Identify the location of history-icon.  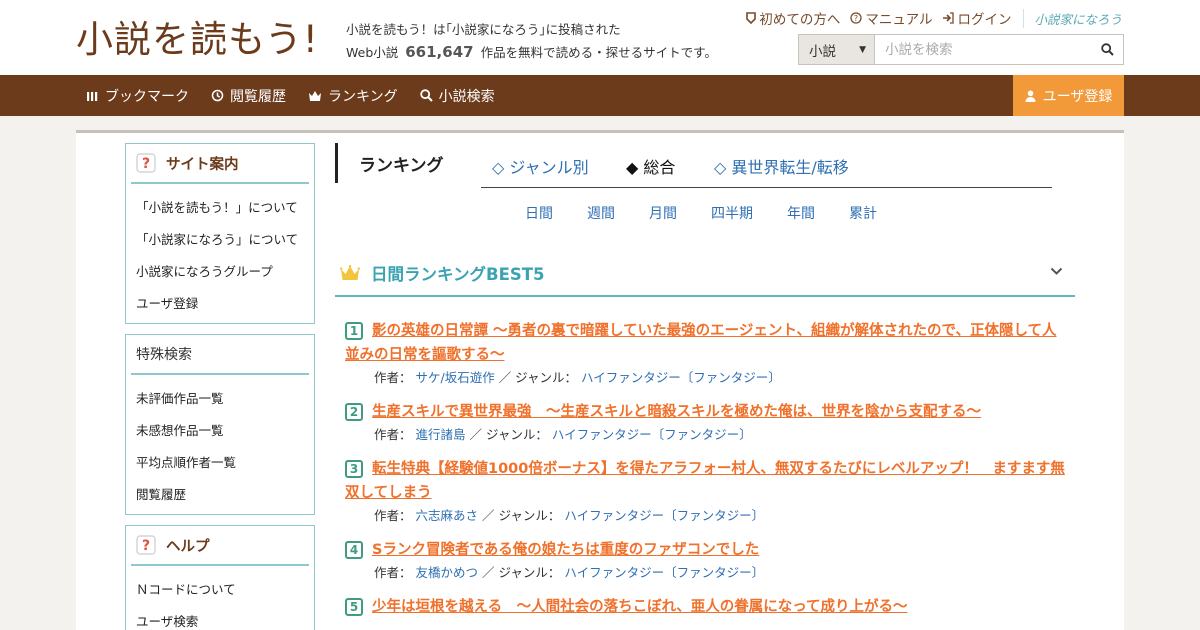
(217, 95).